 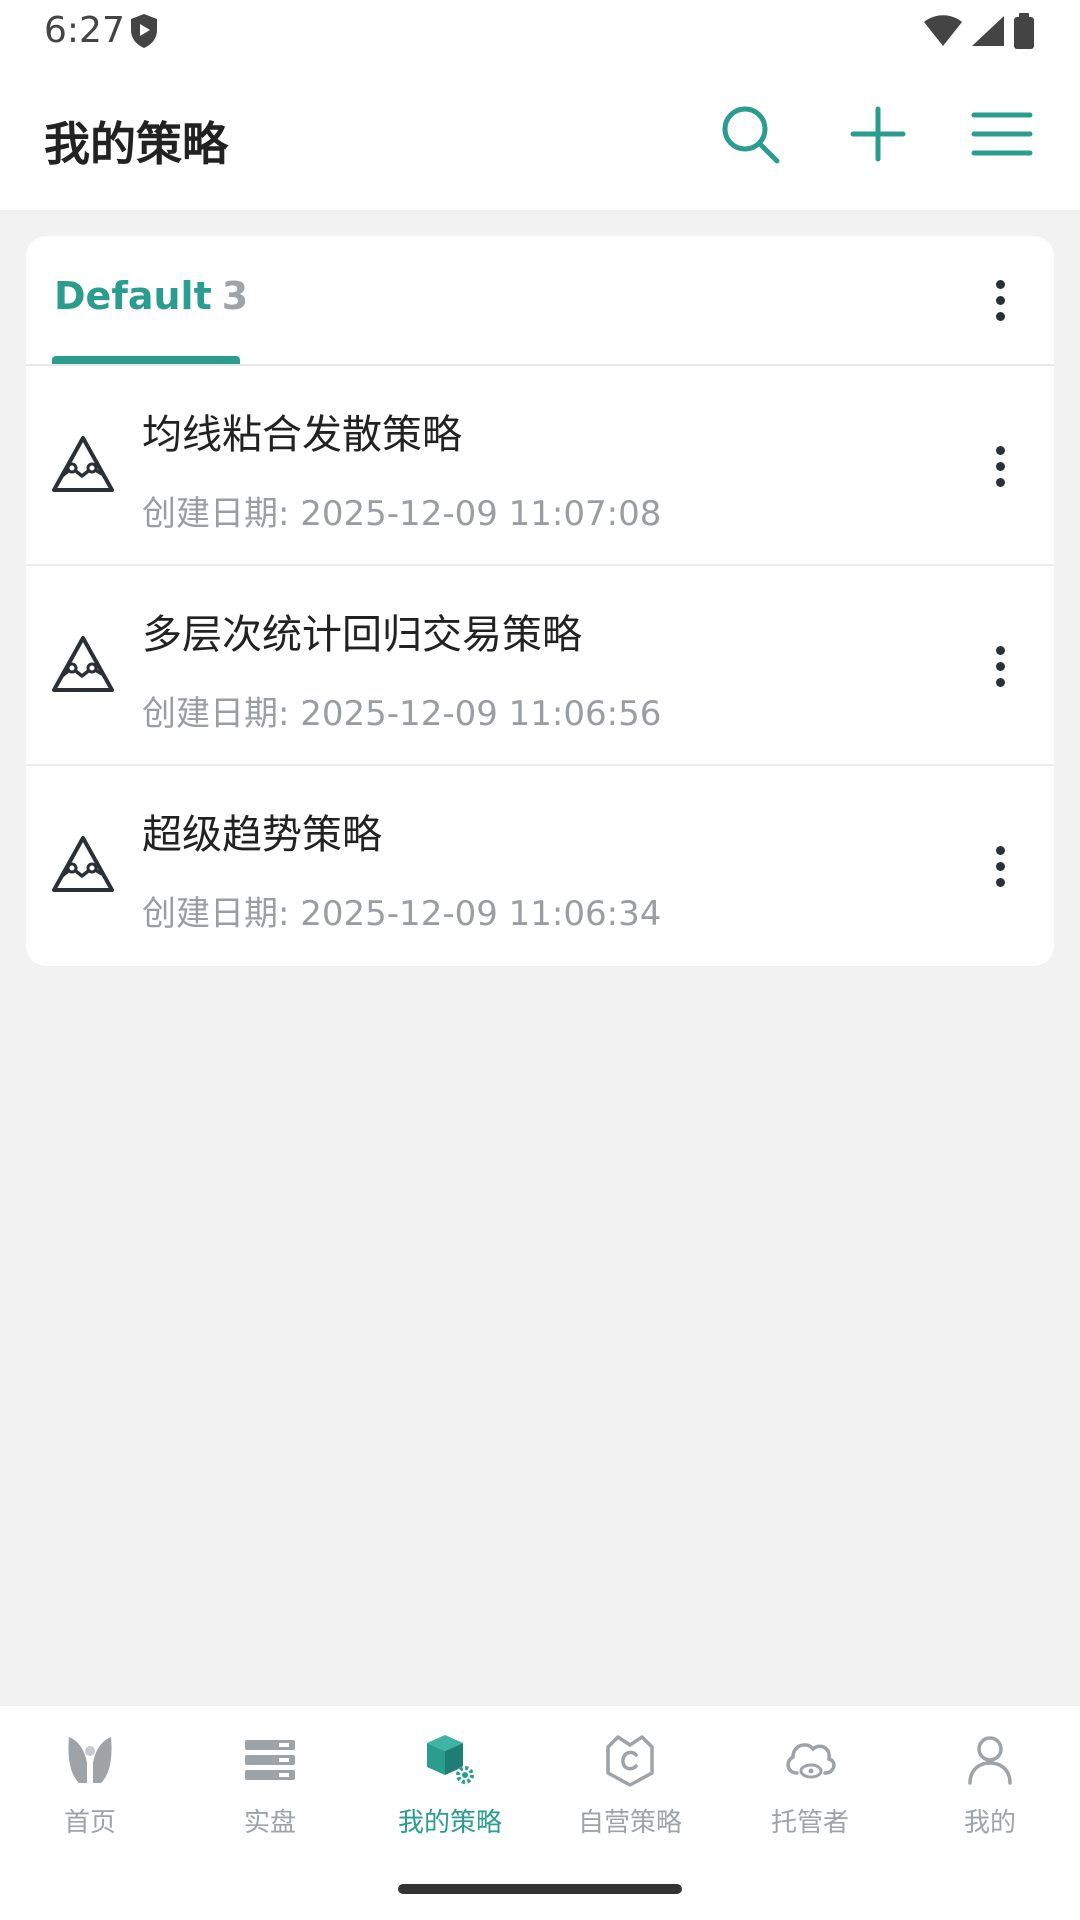 I want to click on plus-icon, so click(x=878, y=136).